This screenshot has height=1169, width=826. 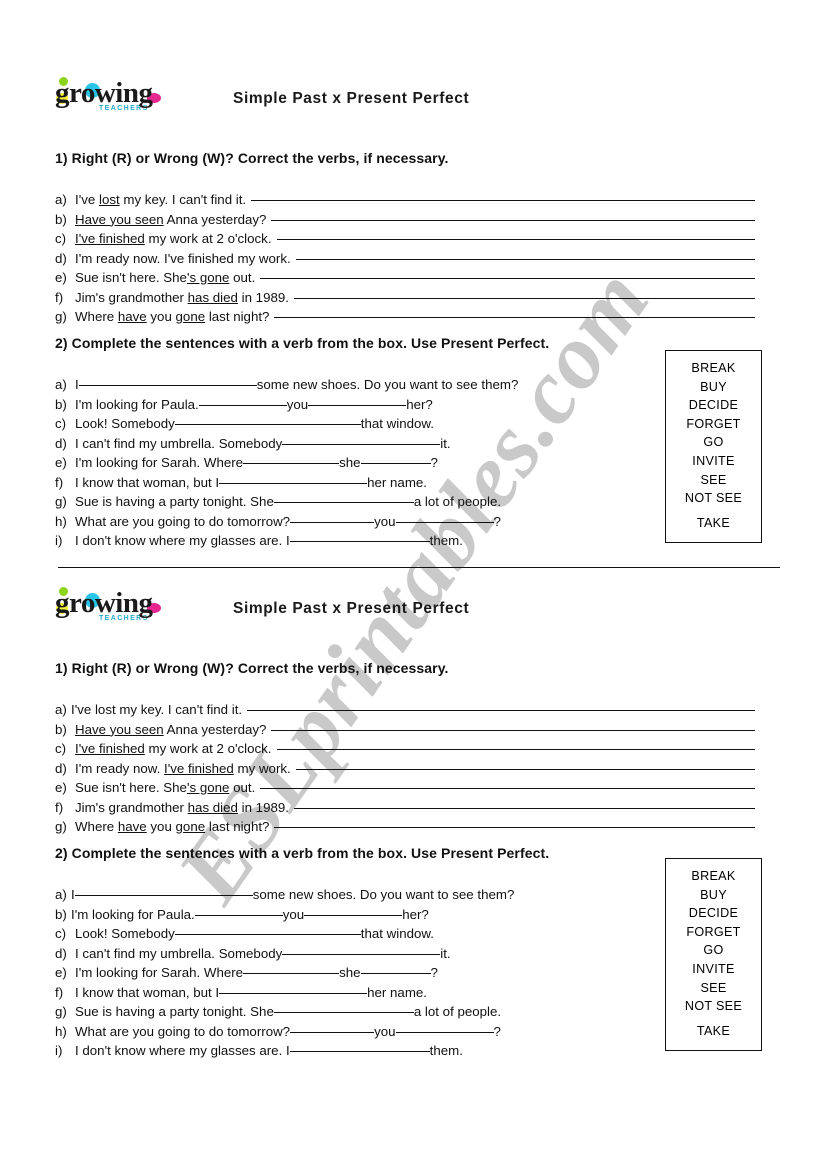 I want to click on item-label: c), so click(x=61, y=238).